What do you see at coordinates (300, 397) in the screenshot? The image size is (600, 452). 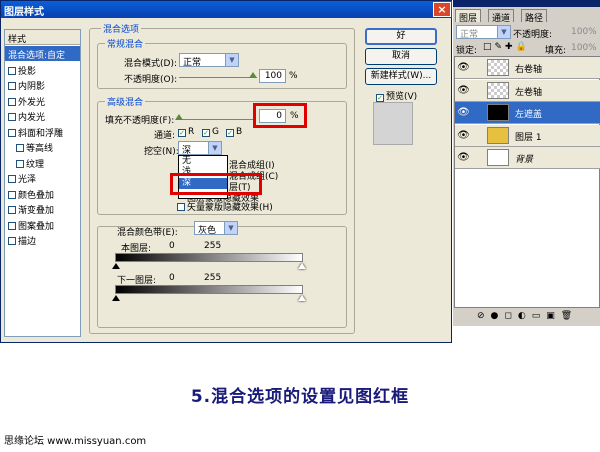 I see `caption: 5.混合选项的设置见图红框` at bounding box center [300, 397].